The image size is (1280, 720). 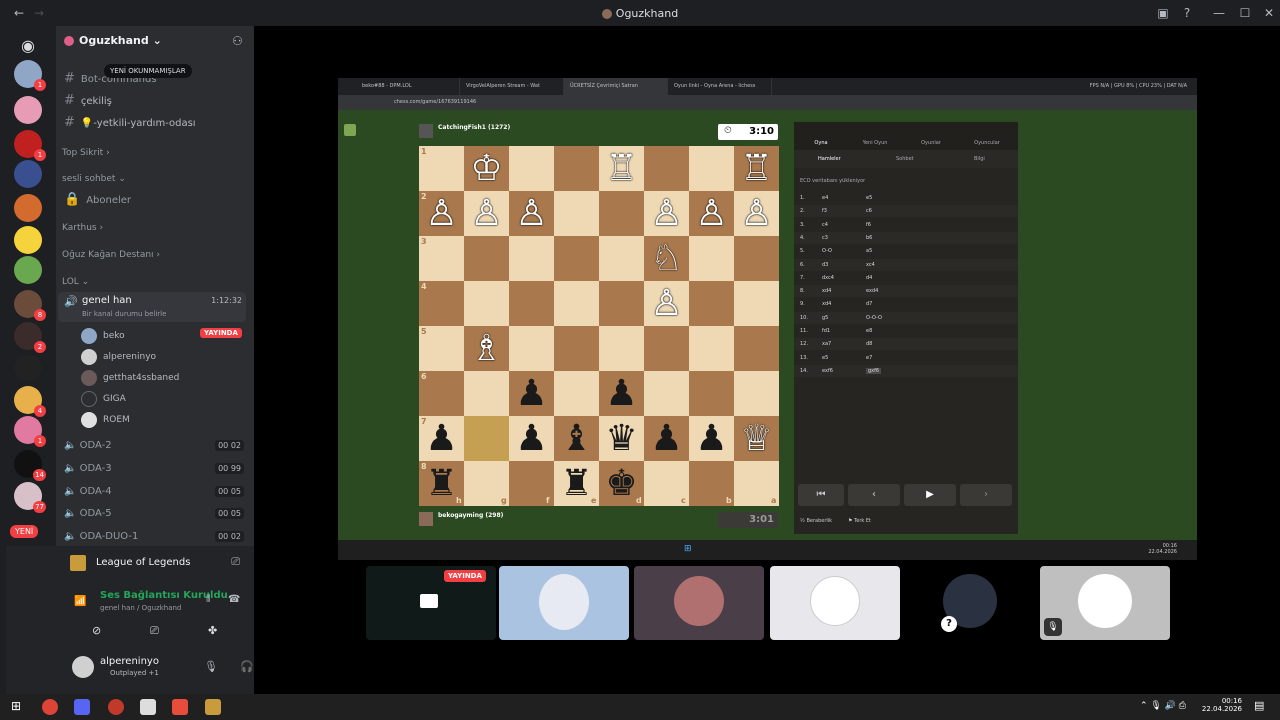 I want to click on move-san: xc4, so click(x=870, y=265).